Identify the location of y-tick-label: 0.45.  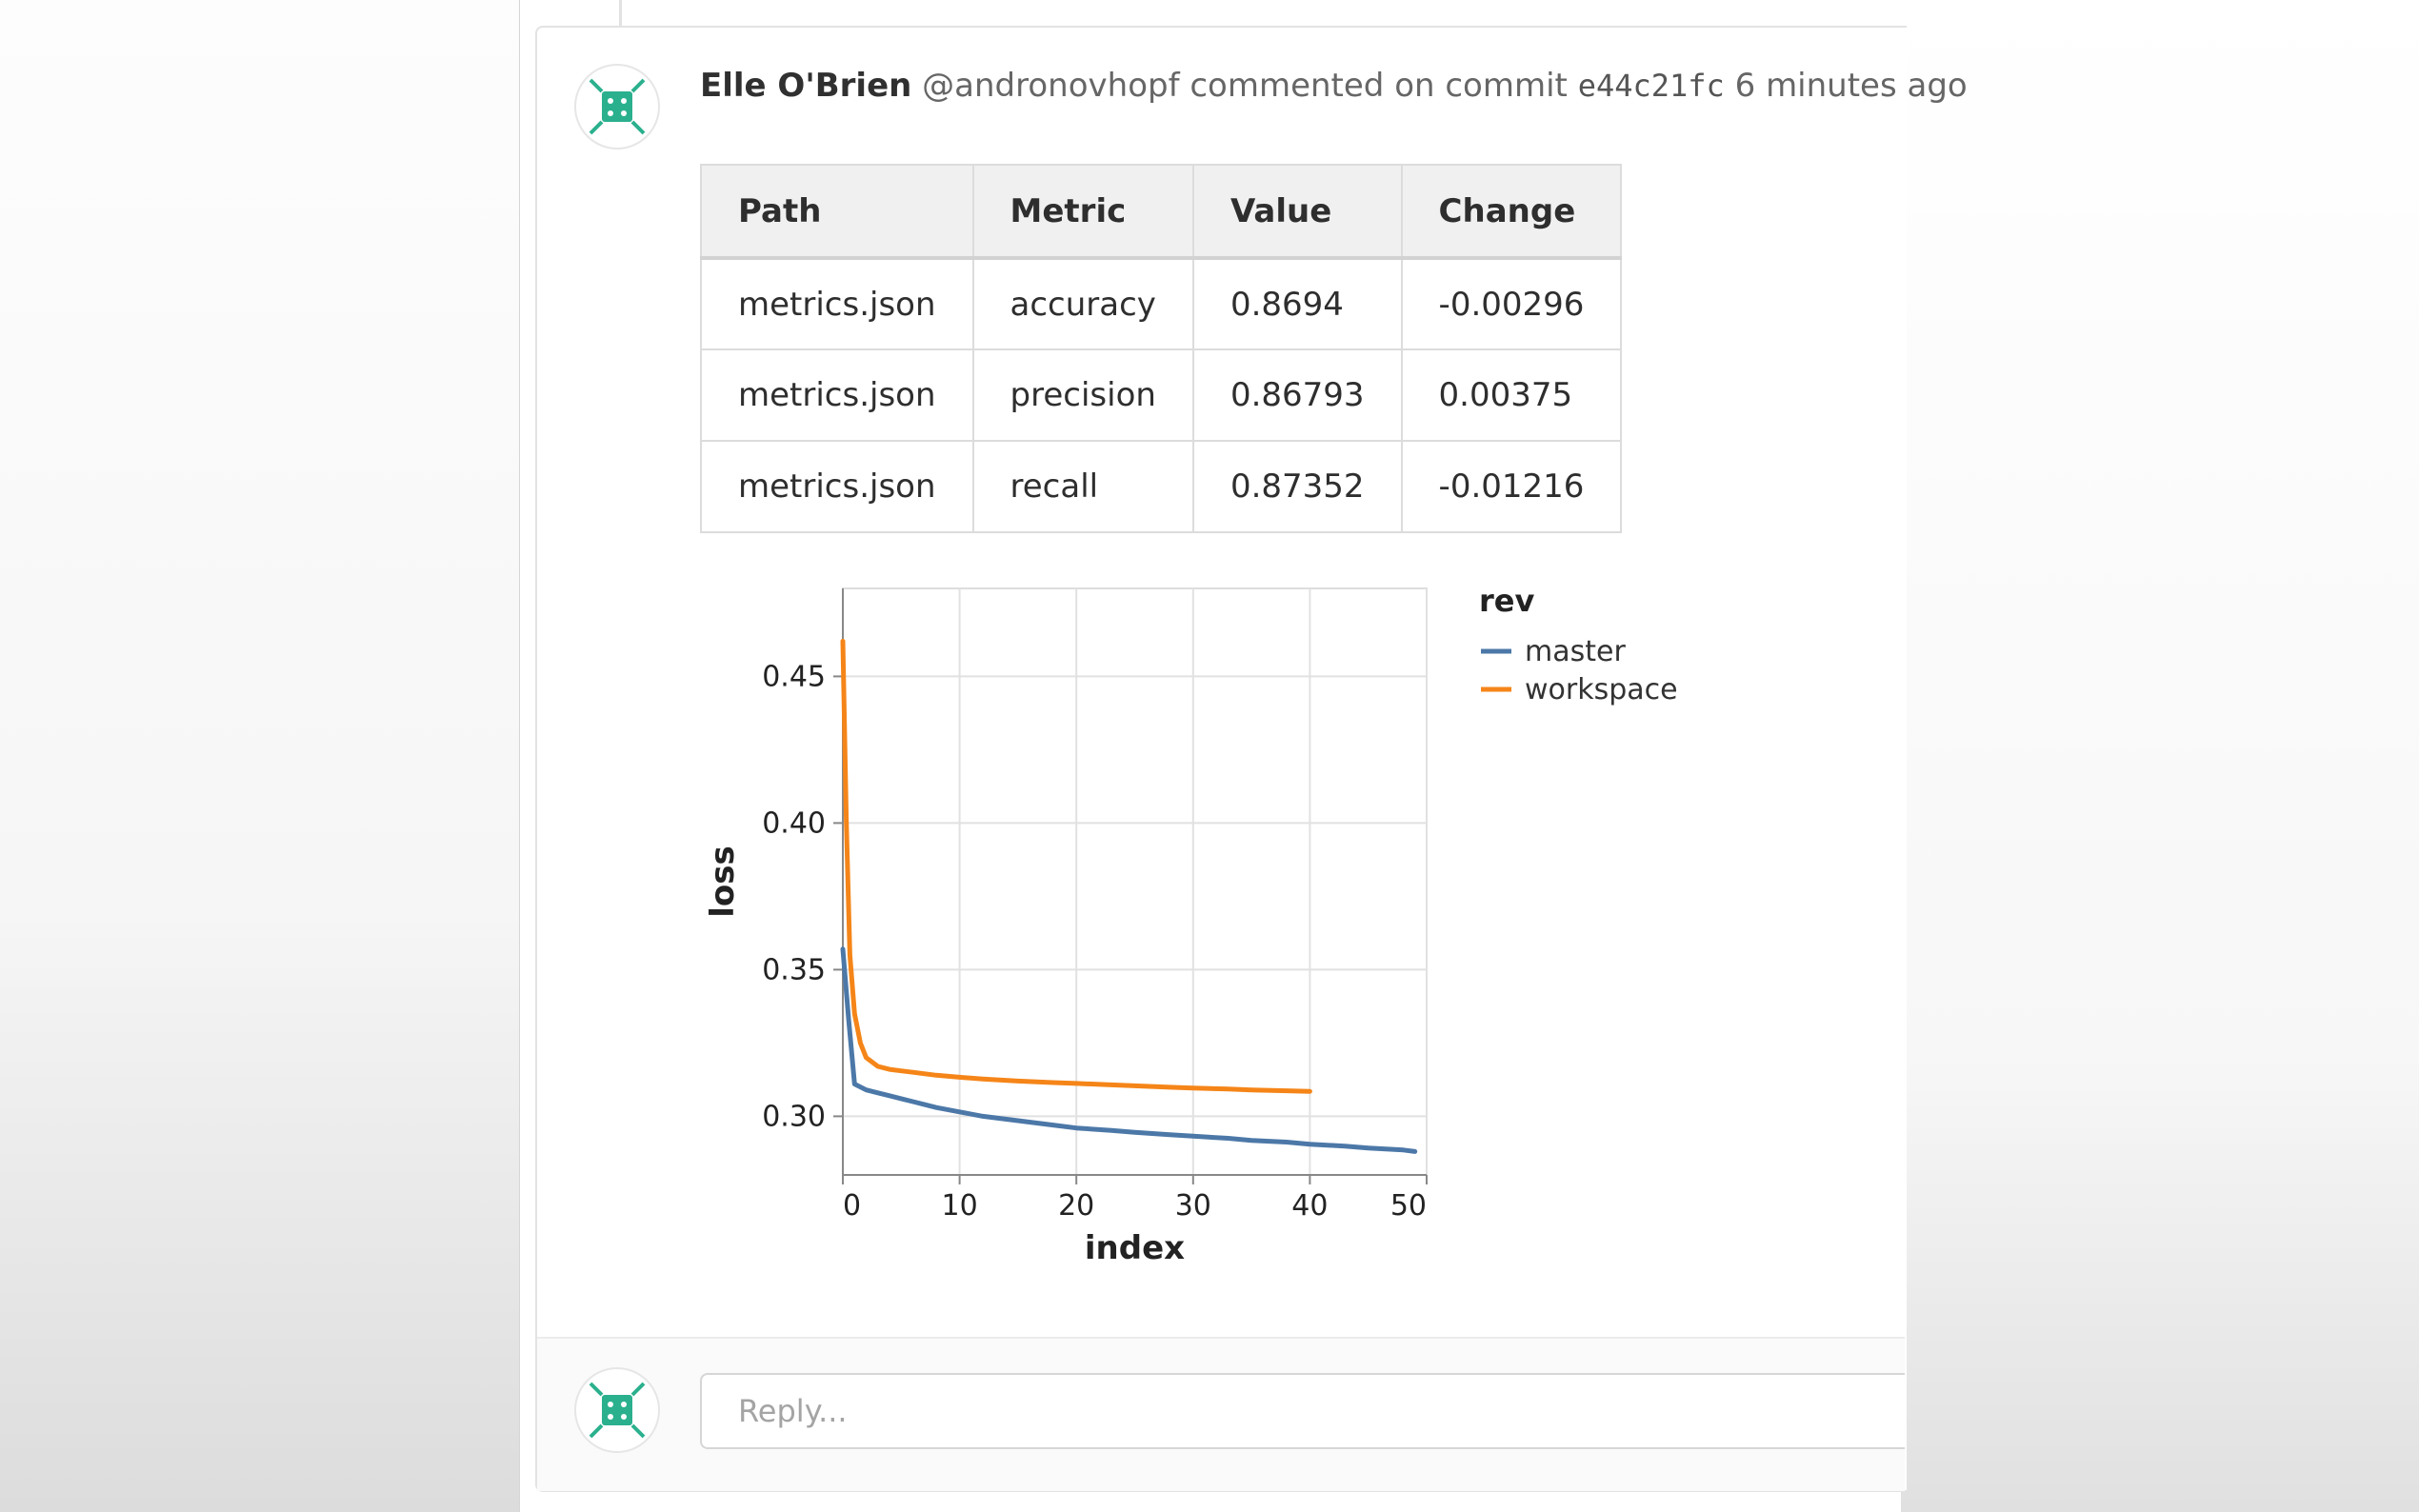
(794, 676).